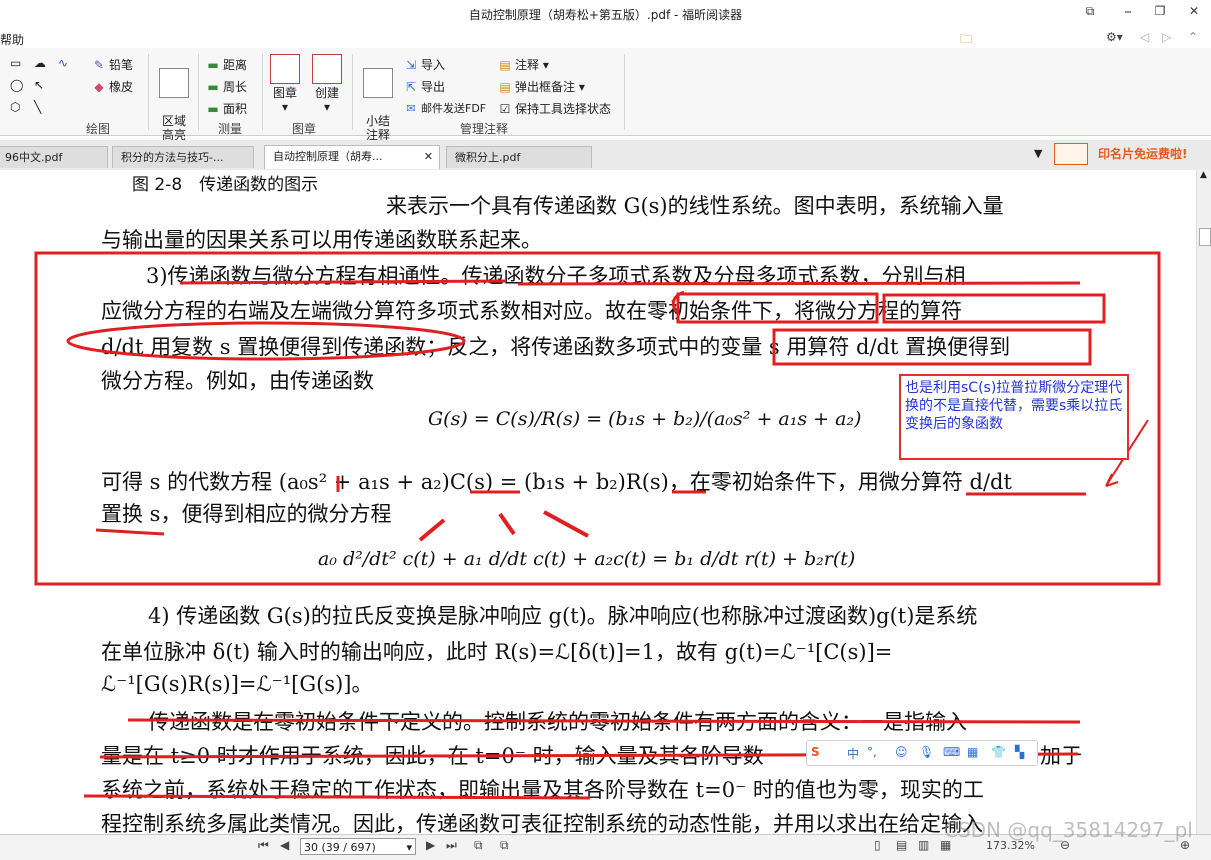 Image resolution: width=1211 pixels, height=860 pixels. I want to click on single-page-icon: ▯, so click(877, 845).